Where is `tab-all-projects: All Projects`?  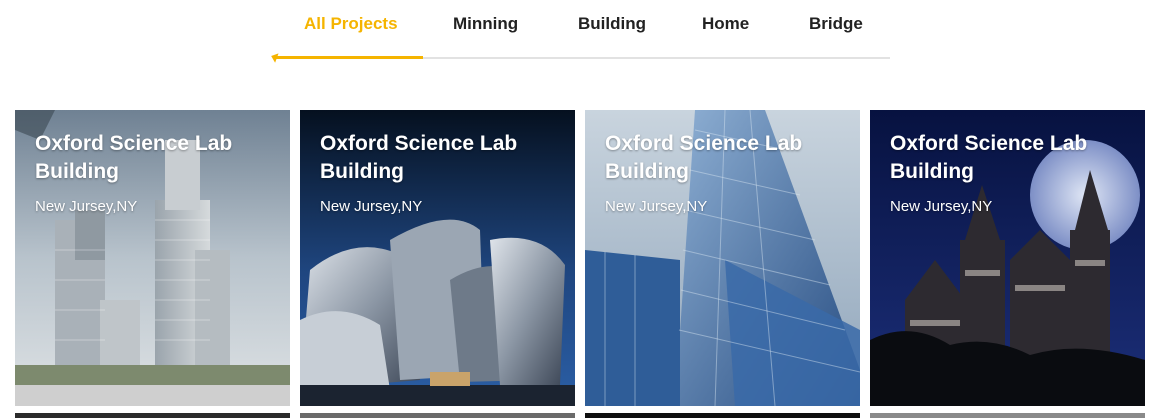 tab-all-projects: All Projects is located at coordinates (351, 24).